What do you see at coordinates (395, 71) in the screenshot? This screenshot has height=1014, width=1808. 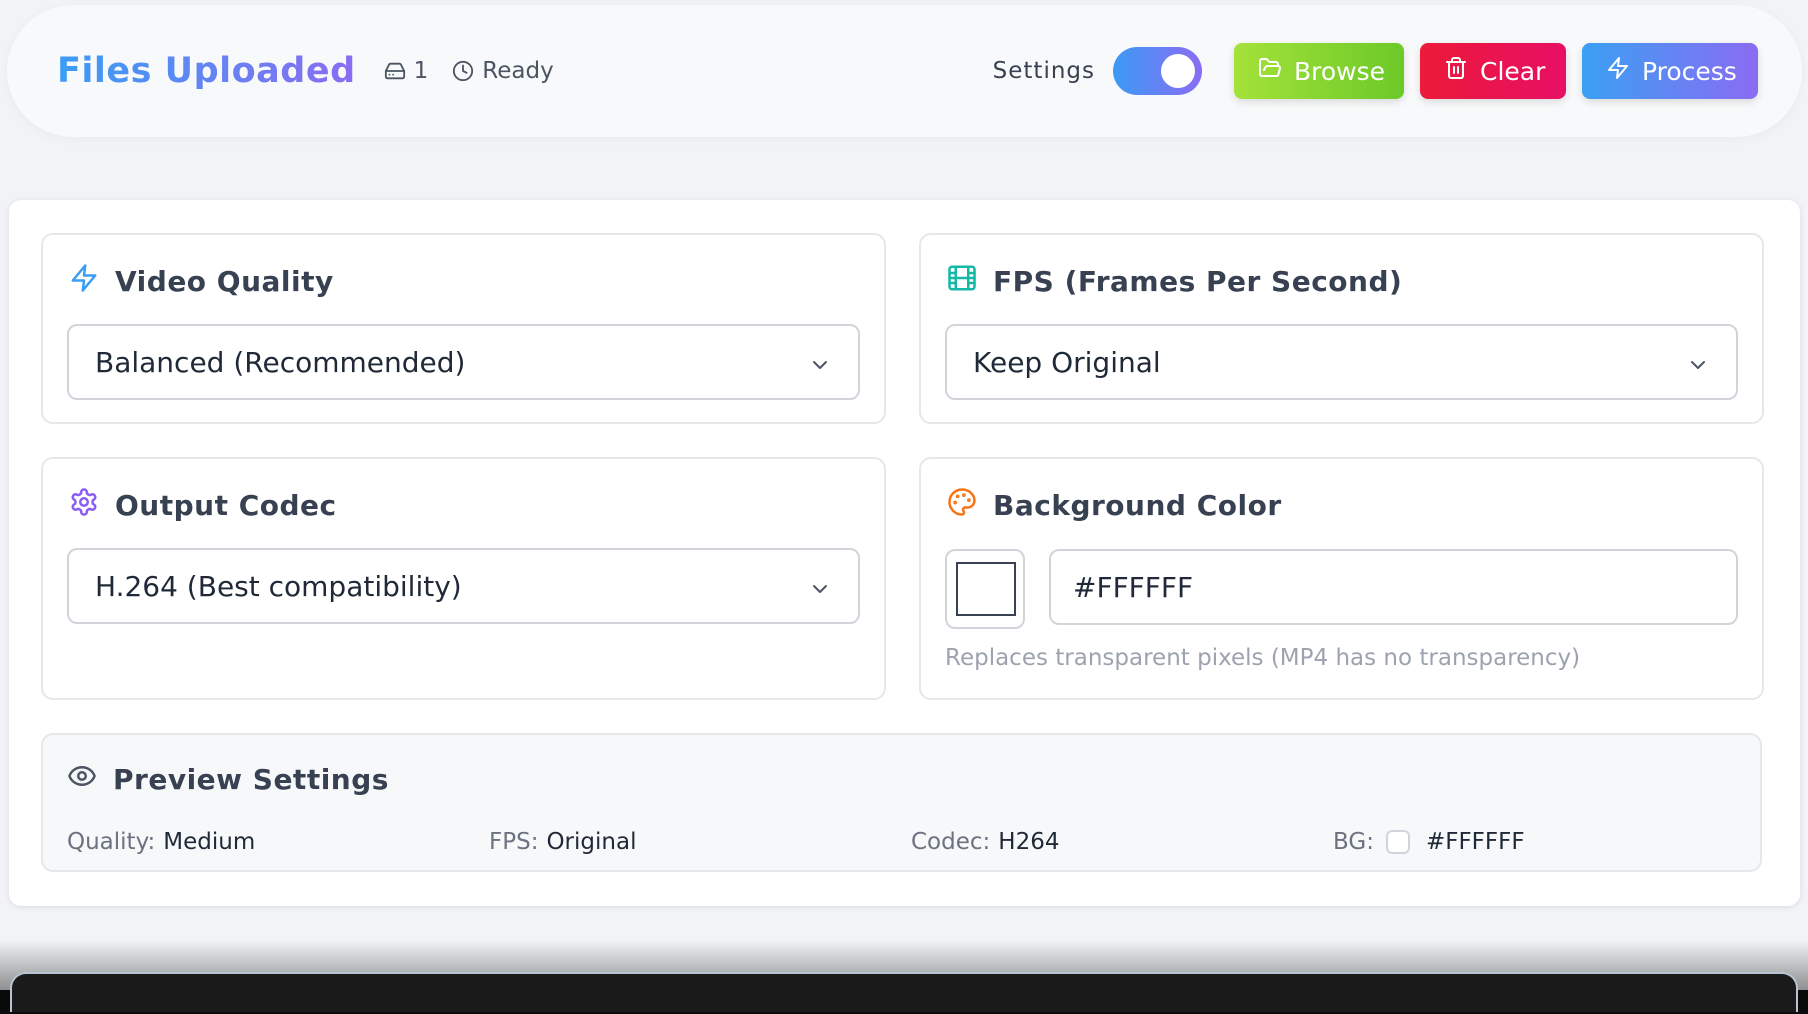 I see `hard-drive-icon` at bounding box center [395, 71].